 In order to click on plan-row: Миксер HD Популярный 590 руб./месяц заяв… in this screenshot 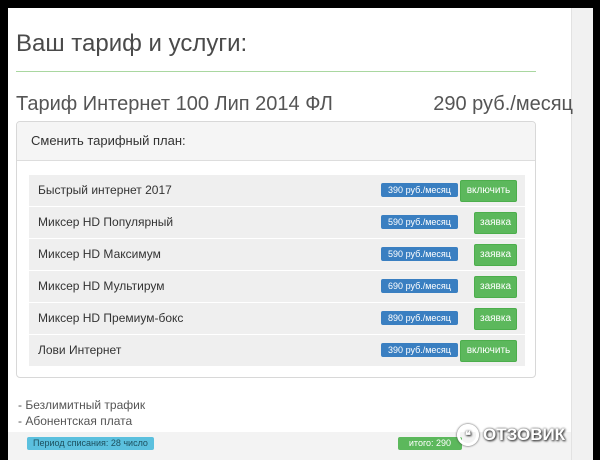, I will do `click(277, 222)`.